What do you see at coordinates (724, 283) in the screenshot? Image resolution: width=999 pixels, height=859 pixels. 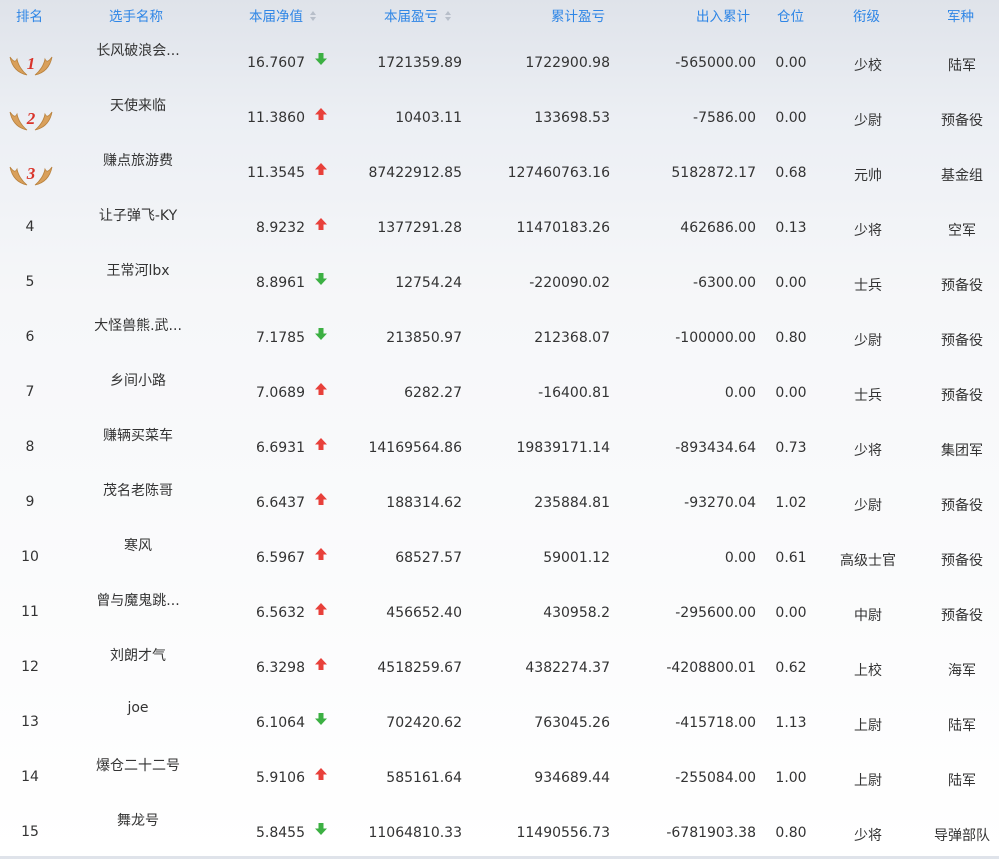 I see `cash-flow-total: -6300.00` at bounding box center [724, 283].